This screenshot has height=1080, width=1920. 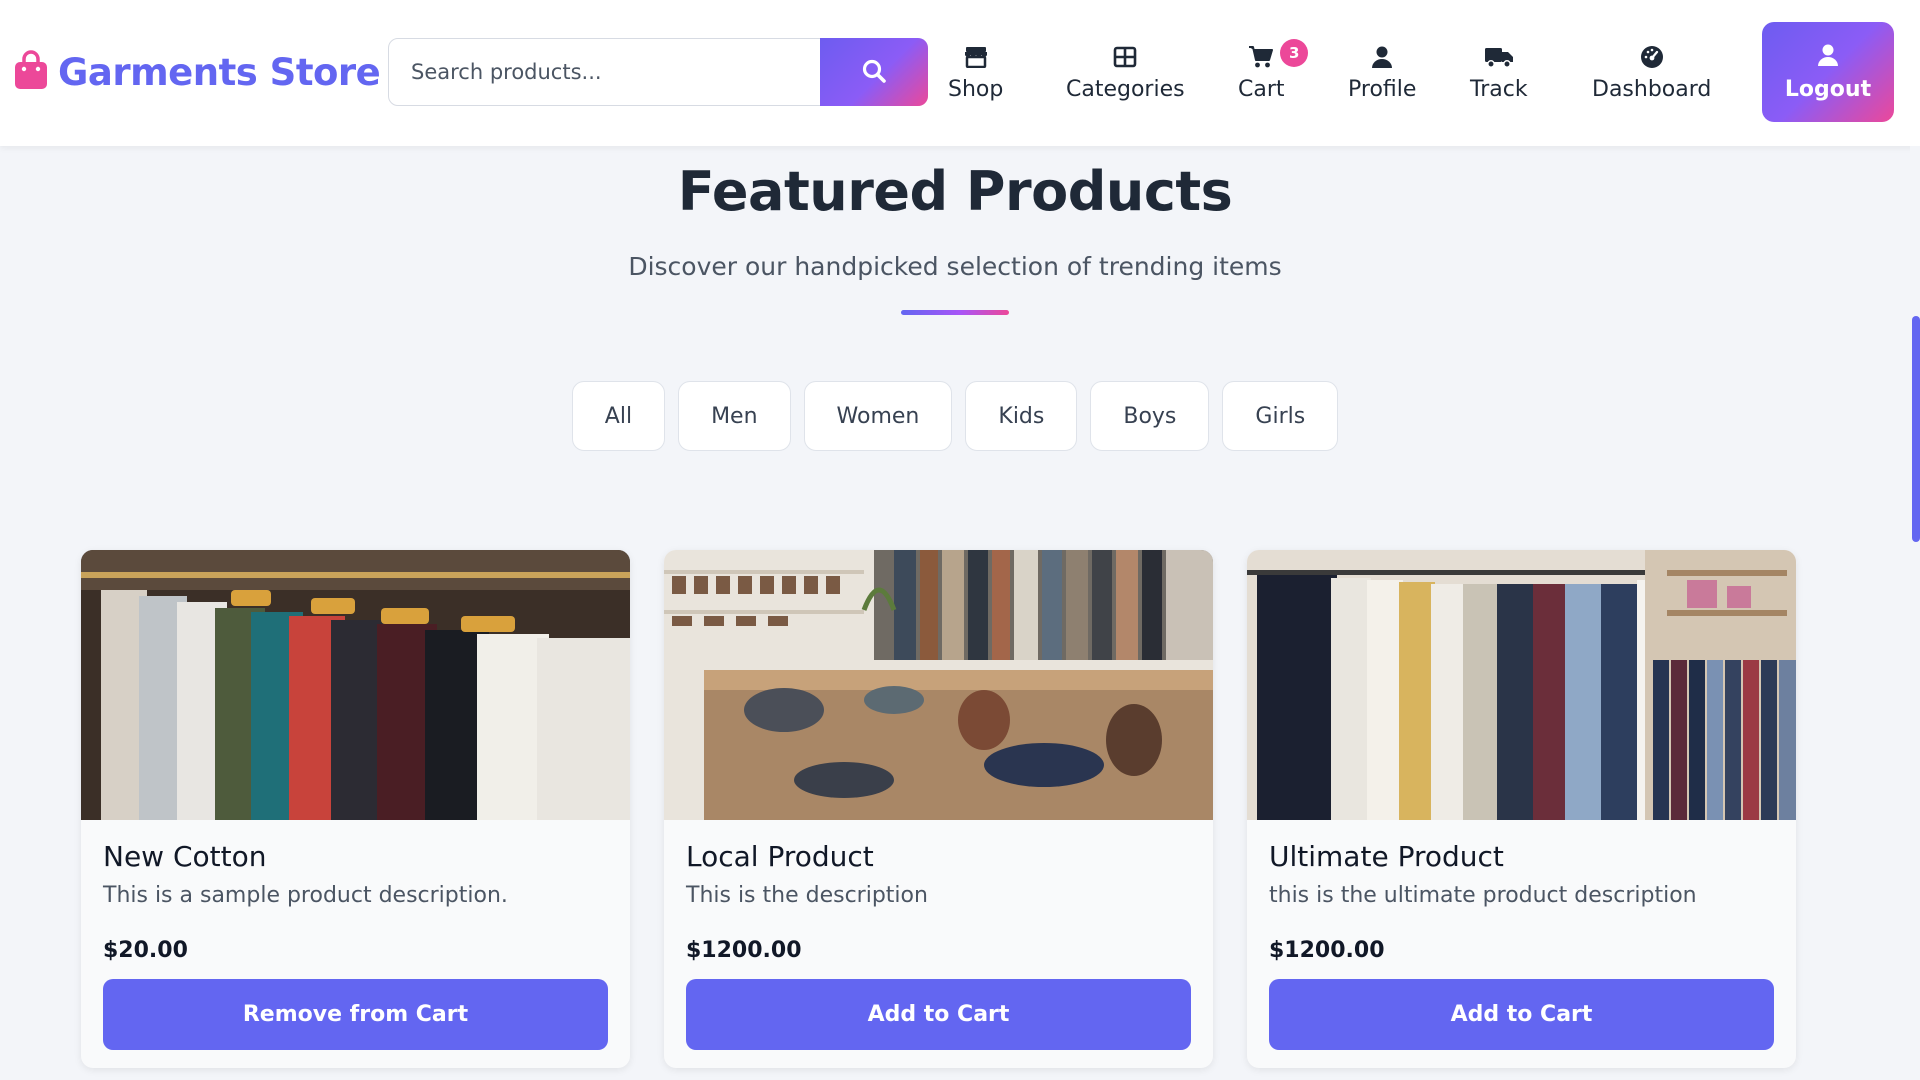 I want to click on nav-label: Profile, so click(x=1382, y=89).